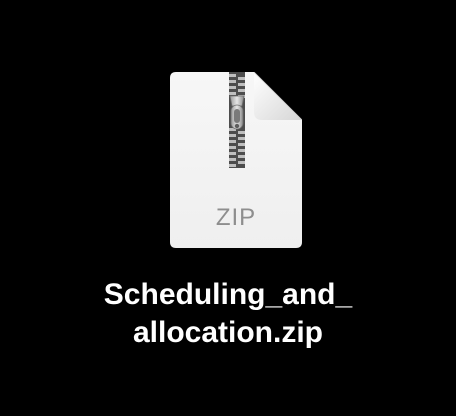 This screenshot has width=456, height=416. What do you see at coordinates (228, 314) in the screenshot?
I see `file-name-label: Scheduling_and_ allocation.zip` at bounding box center [228, 314].